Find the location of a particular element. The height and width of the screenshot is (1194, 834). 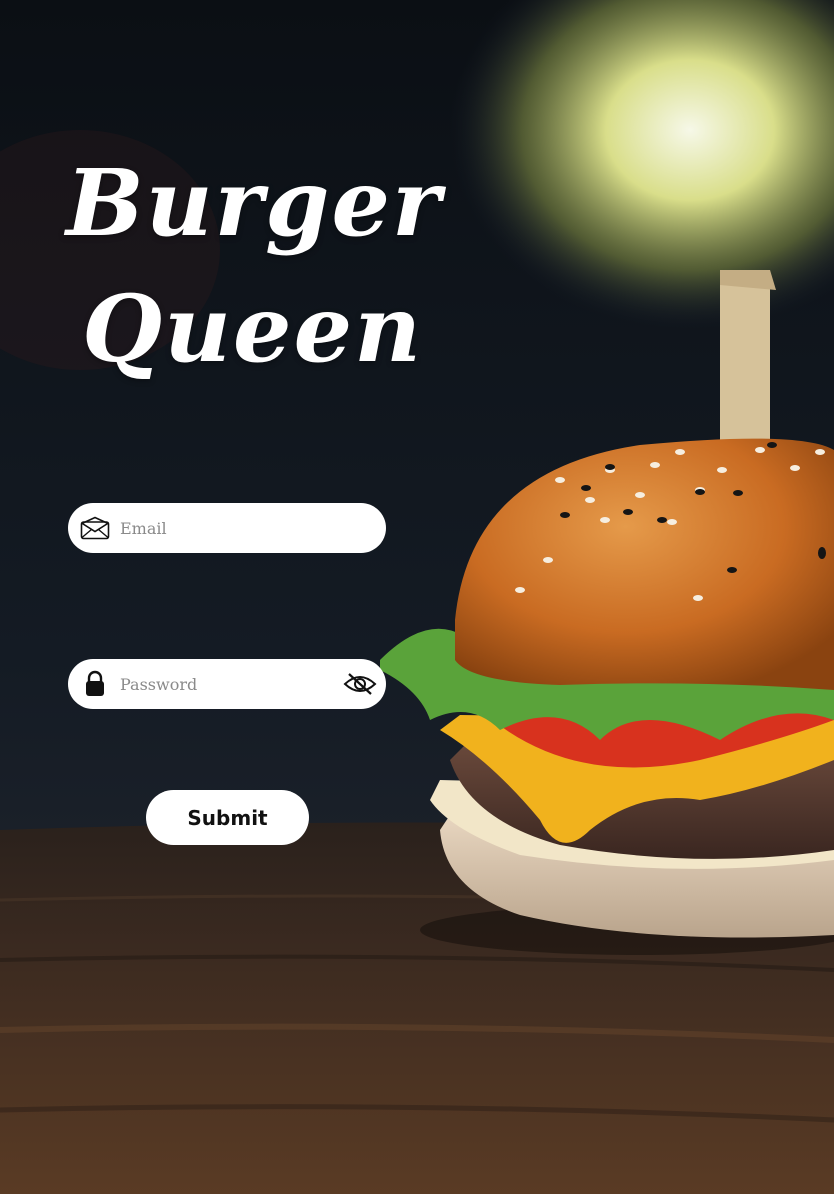

brand-title: Burger Queen is located at coordinates (276, 266).